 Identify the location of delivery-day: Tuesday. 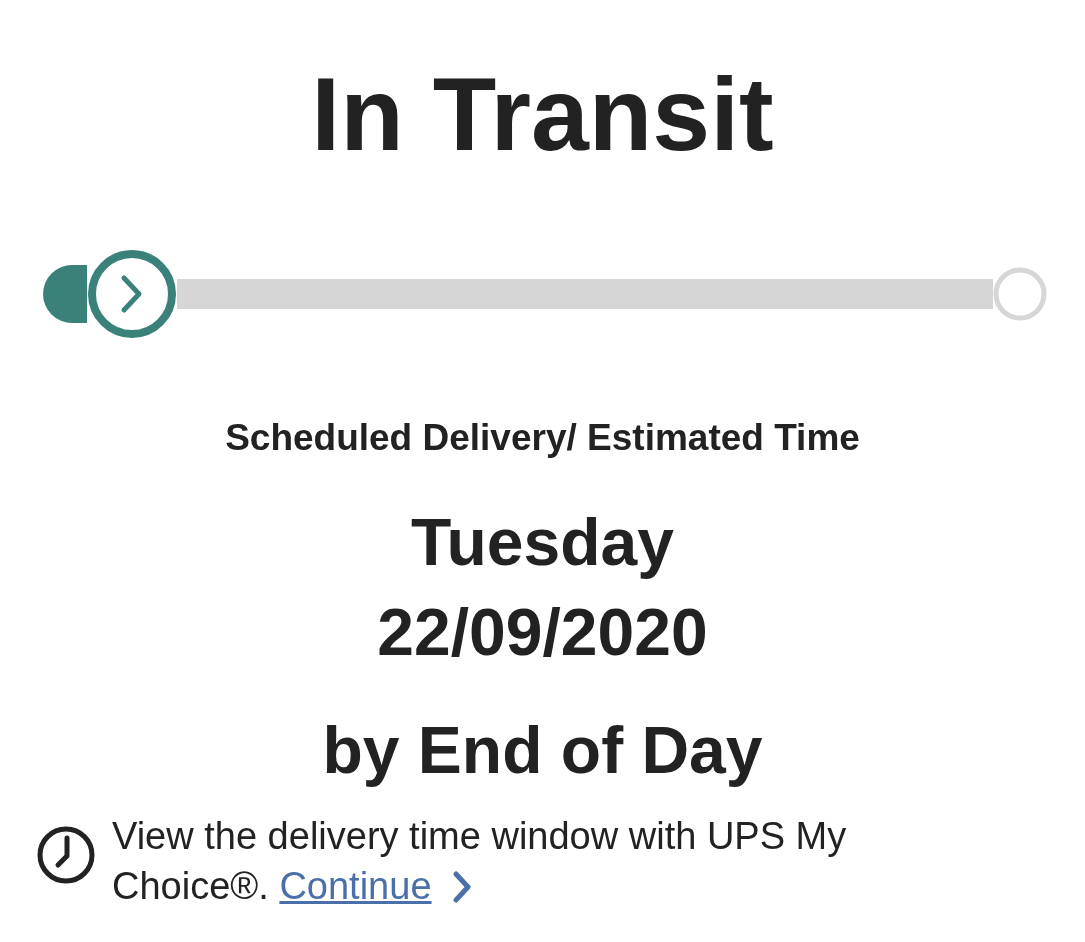
(542, 541).